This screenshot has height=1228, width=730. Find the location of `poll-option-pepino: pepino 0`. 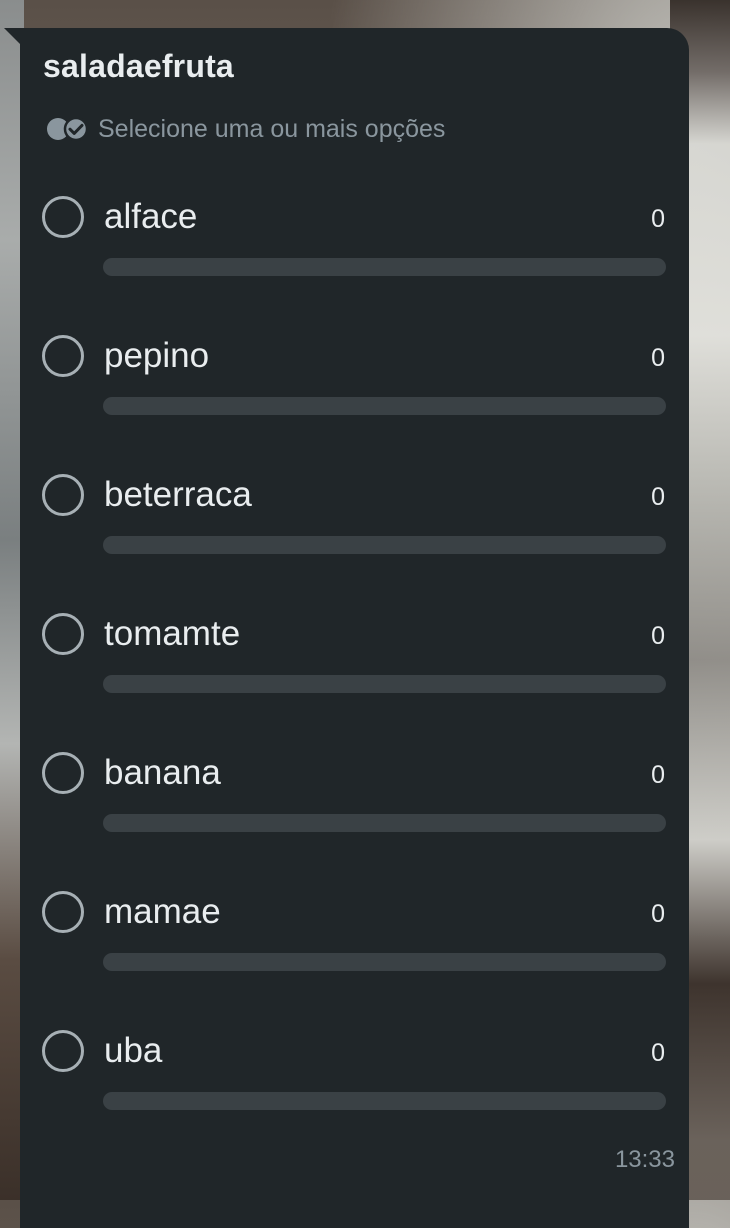

poll-option-pepino: pepino 0 is located at coordinates (354, 400).